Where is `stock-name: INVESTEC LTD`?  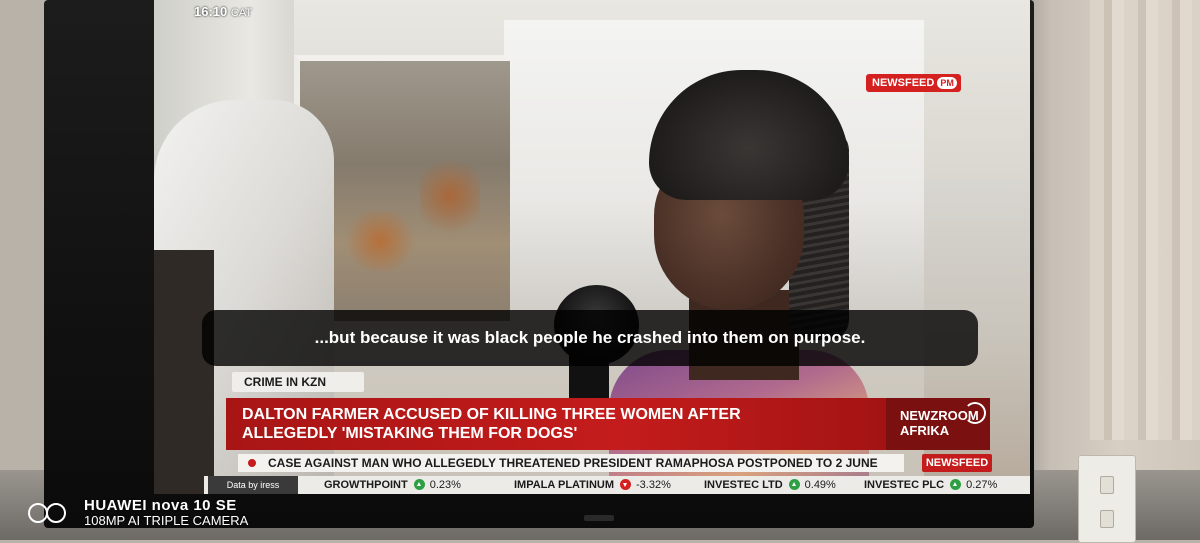
stock-name: INVESTEC LTD is located at coordinates (743, 485).